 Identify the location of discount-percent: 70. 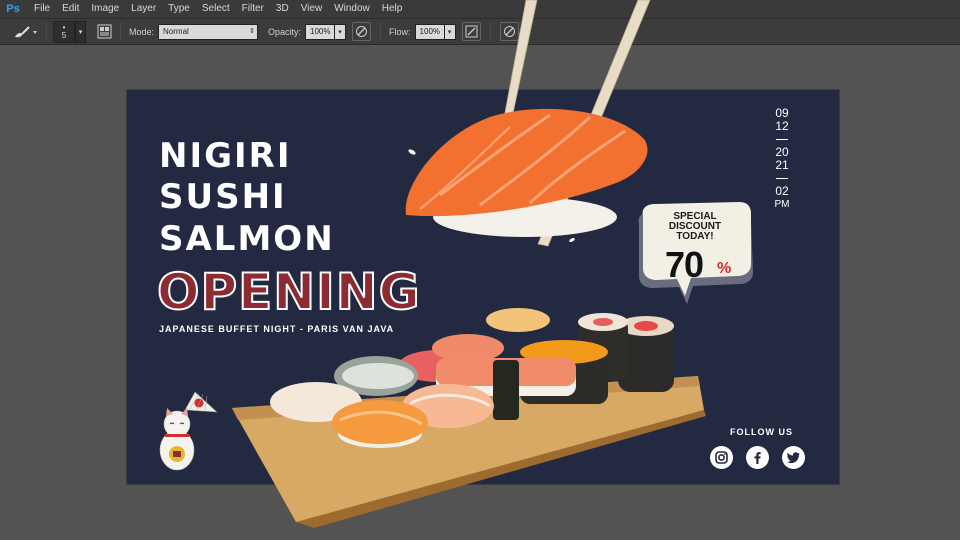
(684, 264).